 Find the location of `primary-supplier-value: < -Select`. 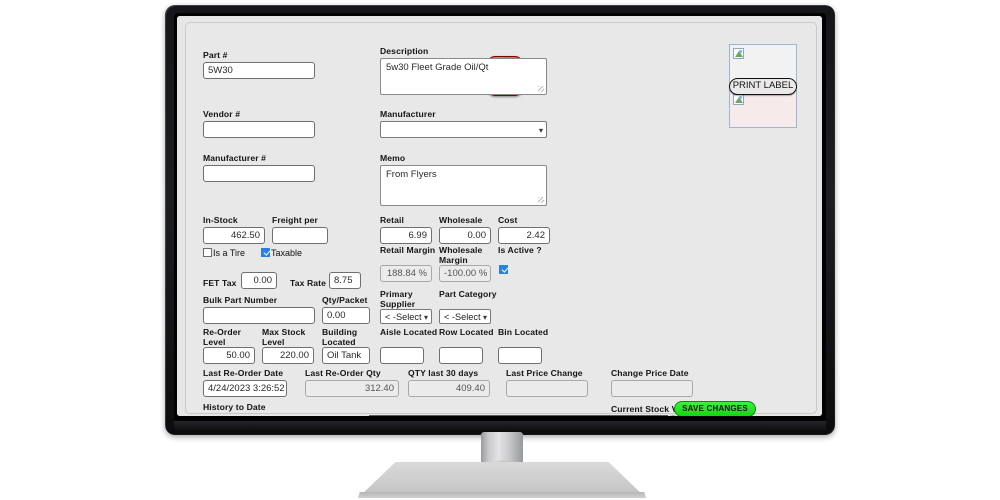

primary-supplier-value: < -Select is located at coordinates (403, 317).